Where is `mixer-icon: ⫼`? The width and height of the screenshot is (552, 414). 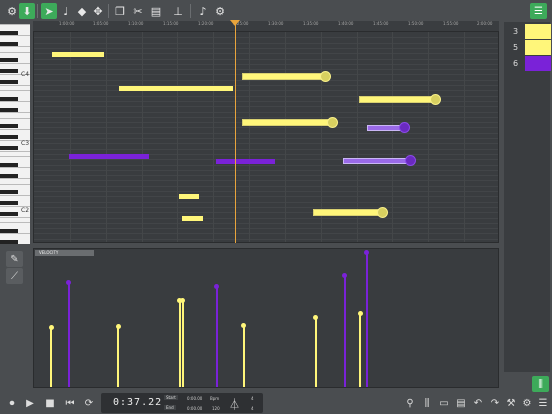 mixer-icon: ⫼ is located at coordinates (540, 384).